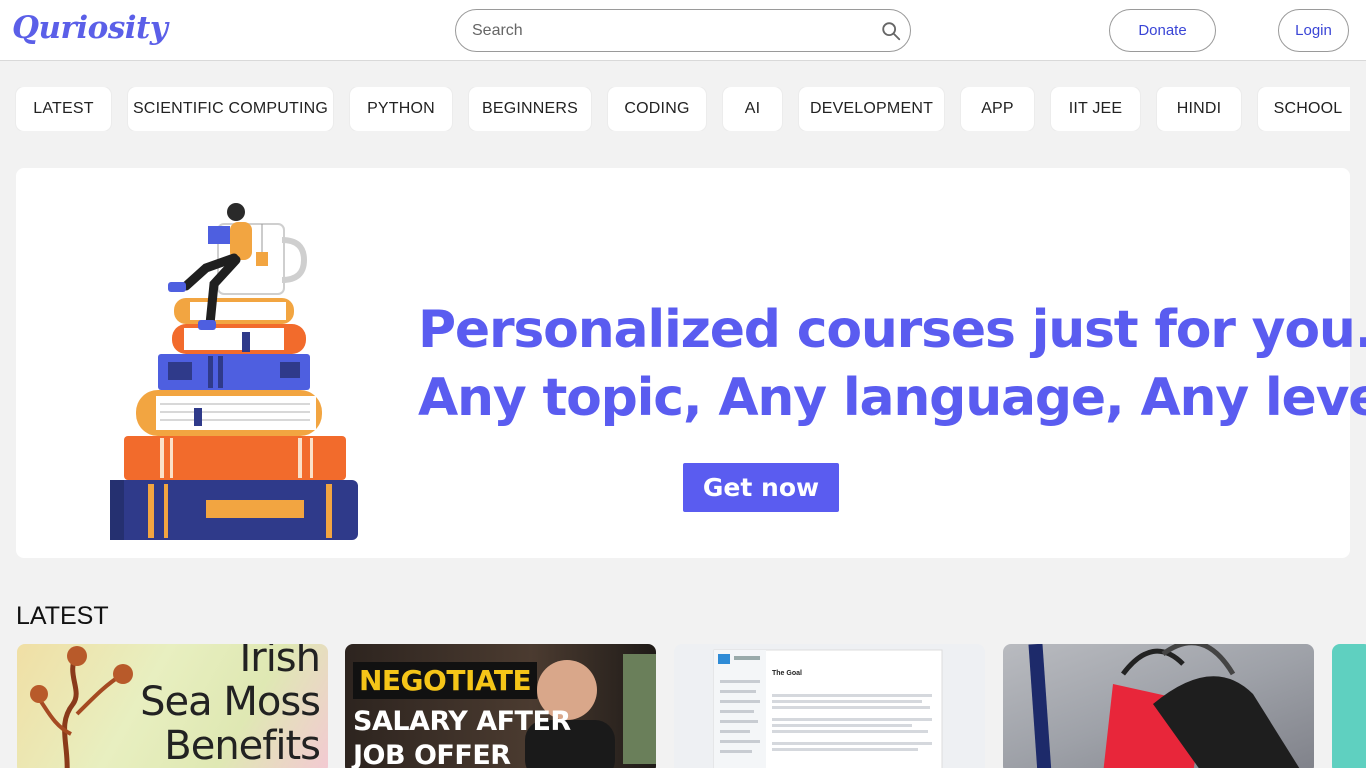  I want to click on card-doc-title: The Goal, so click(787, 673).